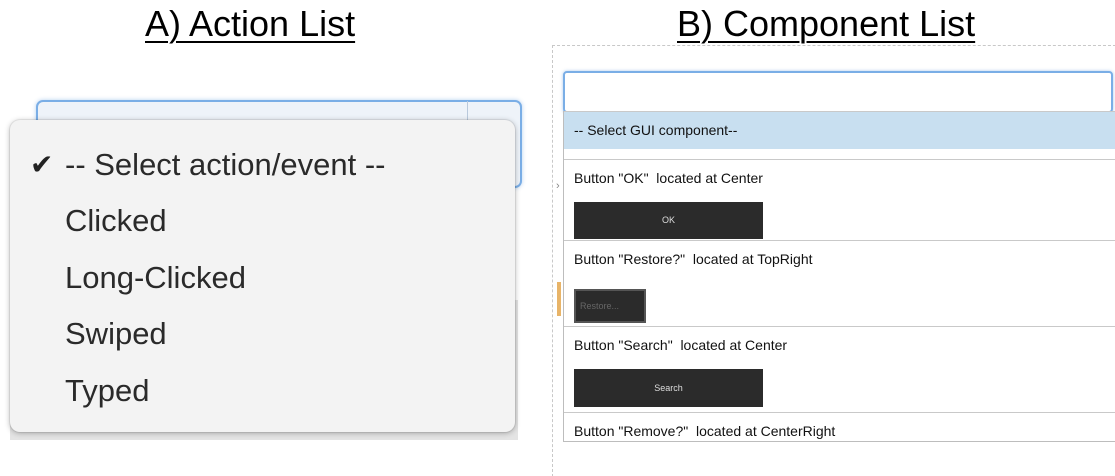  What do you see at coordinates (839, 369) in the screenshot?
I see `list-item: Button "Search" located at Center Search` at bounding box center [839, 369].